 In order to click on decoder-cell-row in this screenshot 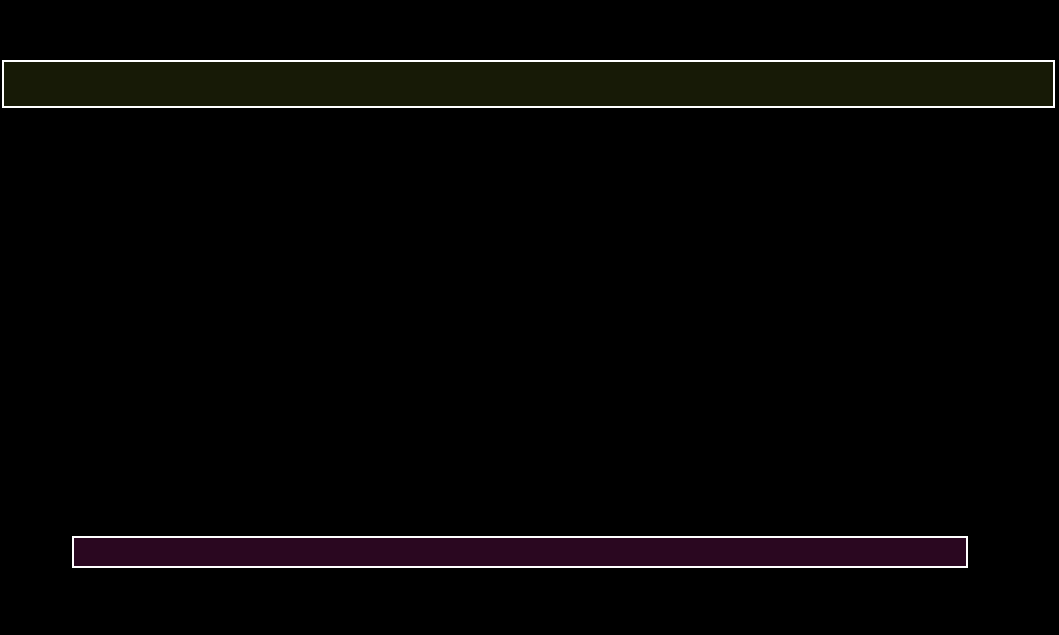, I will do `click(520, 486)`.